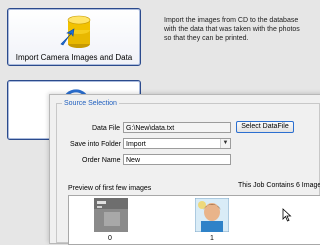  I want to click on save-folder-dropdown: Import ▼, so click(177, 143).